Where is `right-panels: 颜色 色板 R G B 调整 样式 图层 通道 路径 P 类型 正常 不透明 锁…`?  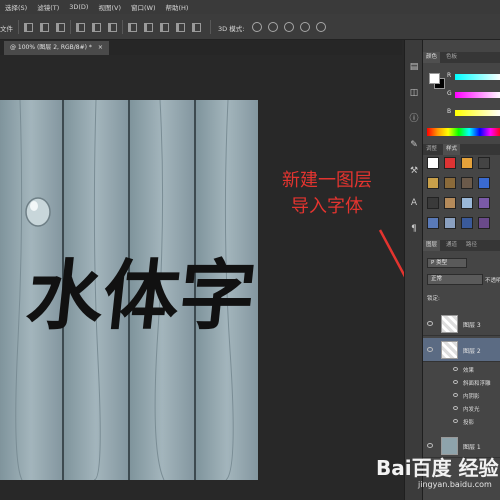 right-panels: 颜色 色板 R G B 调整 样式 图层 通道 路径 P 类型 正常 不透明 锁… is located at coordinates (461, 270).